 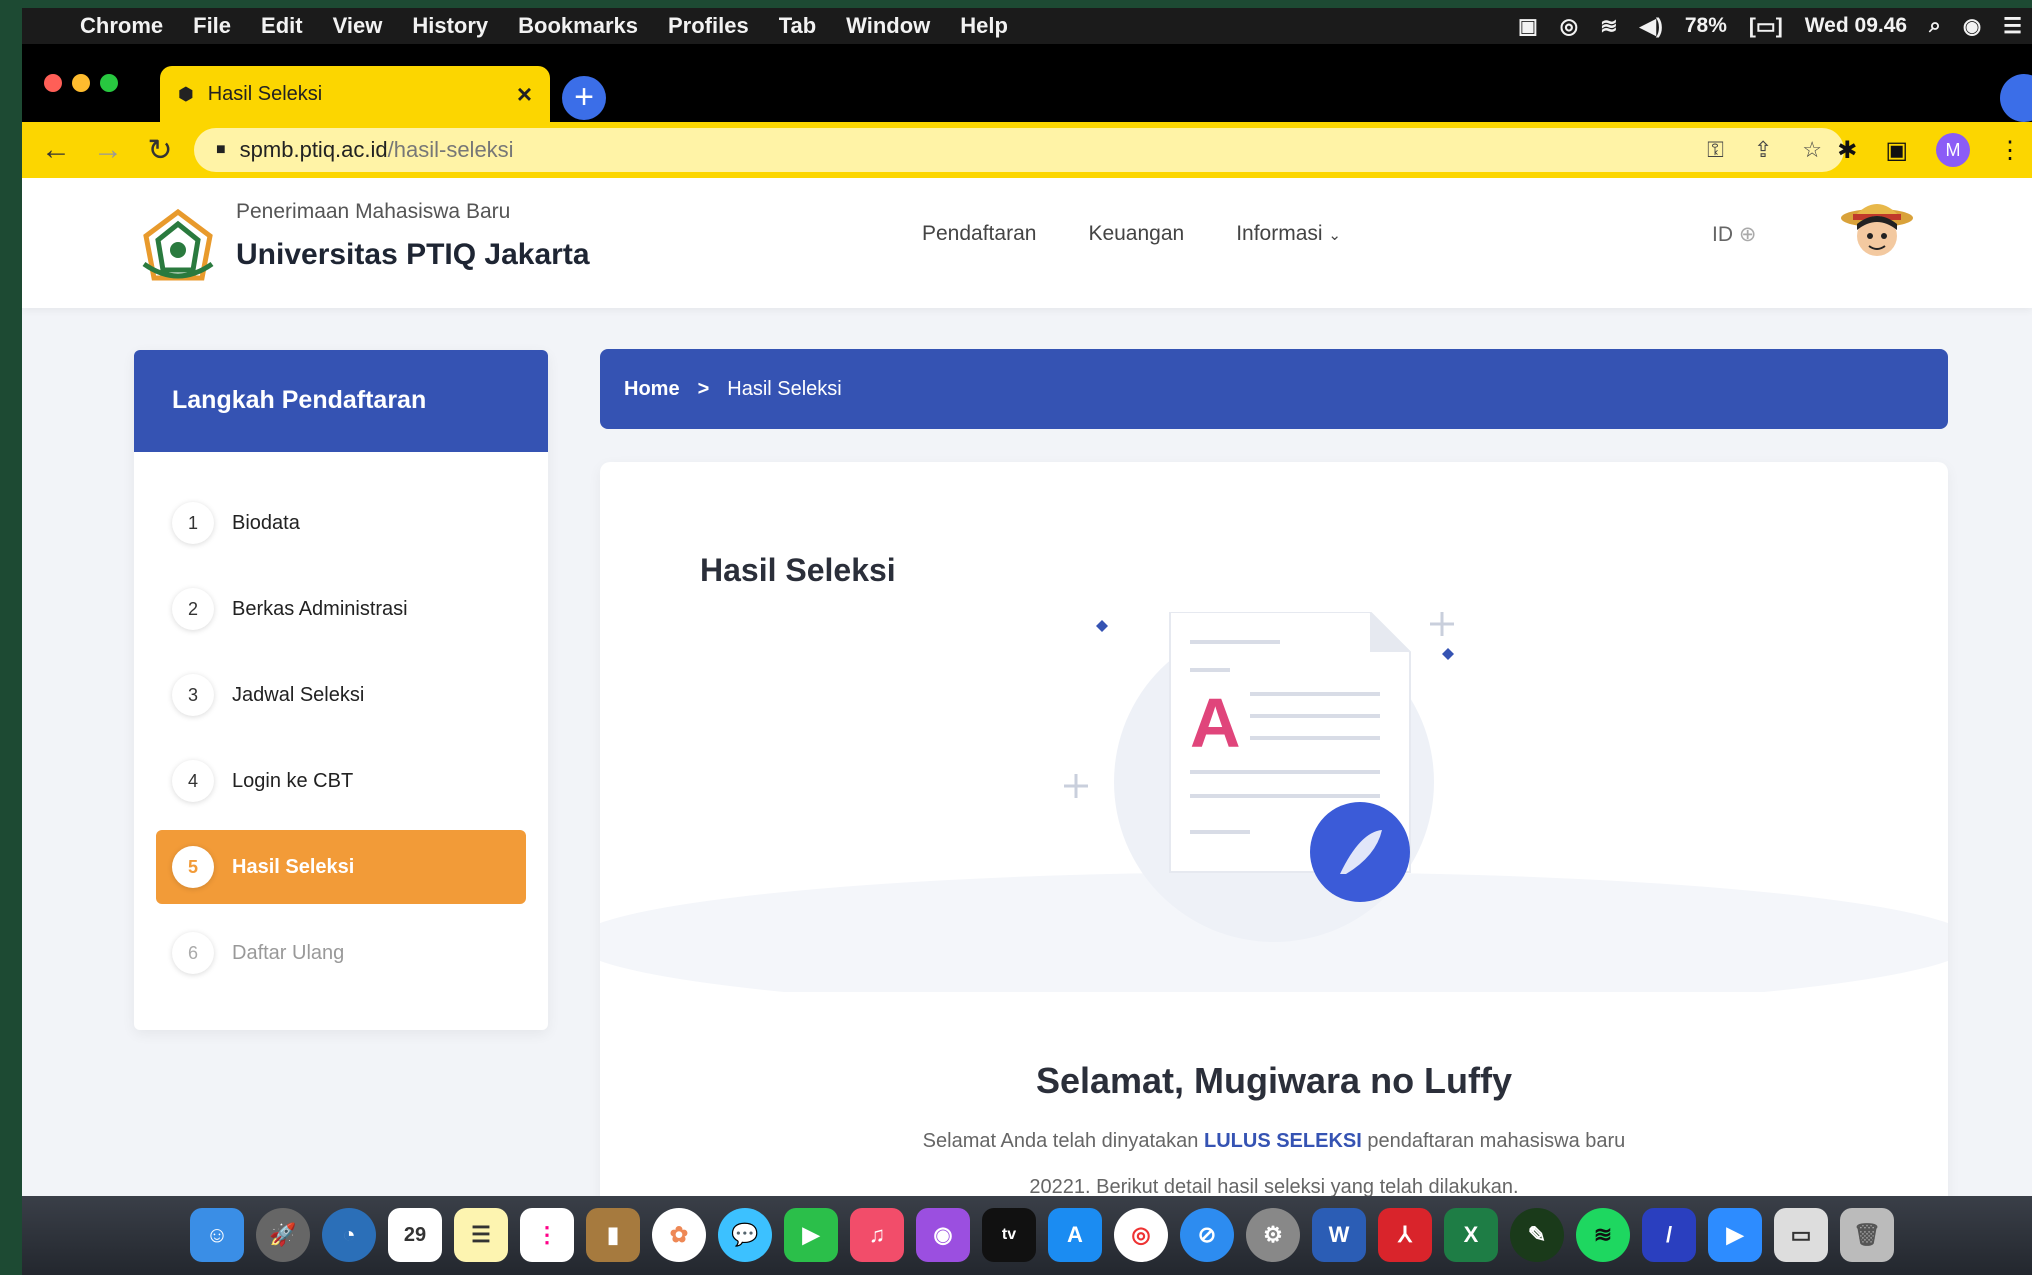 What do you see at coordinates (1136, 234) in the screenshot?
I see `nav-keuangan: Keuangan` at bounding box center [1136, 234].